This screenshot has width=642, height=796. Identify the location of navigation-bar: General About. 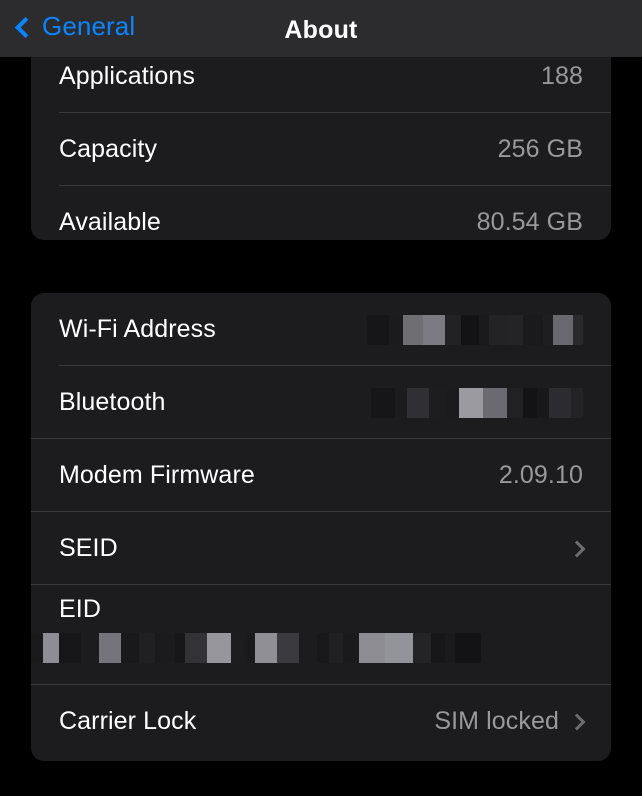
(321, 28).